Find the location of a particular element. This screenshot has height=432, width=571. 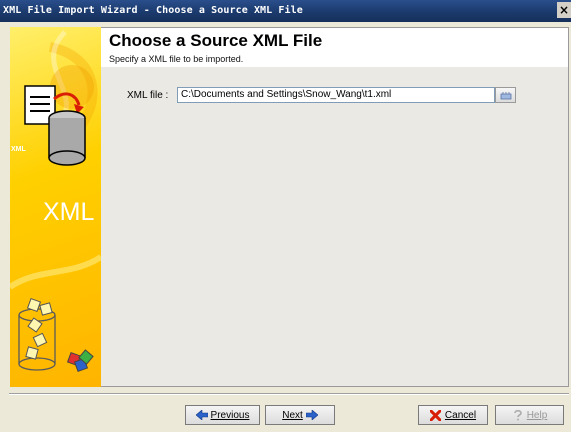

wizard-sidebar-graphic: XML XML is located at coordinates (55, 207).